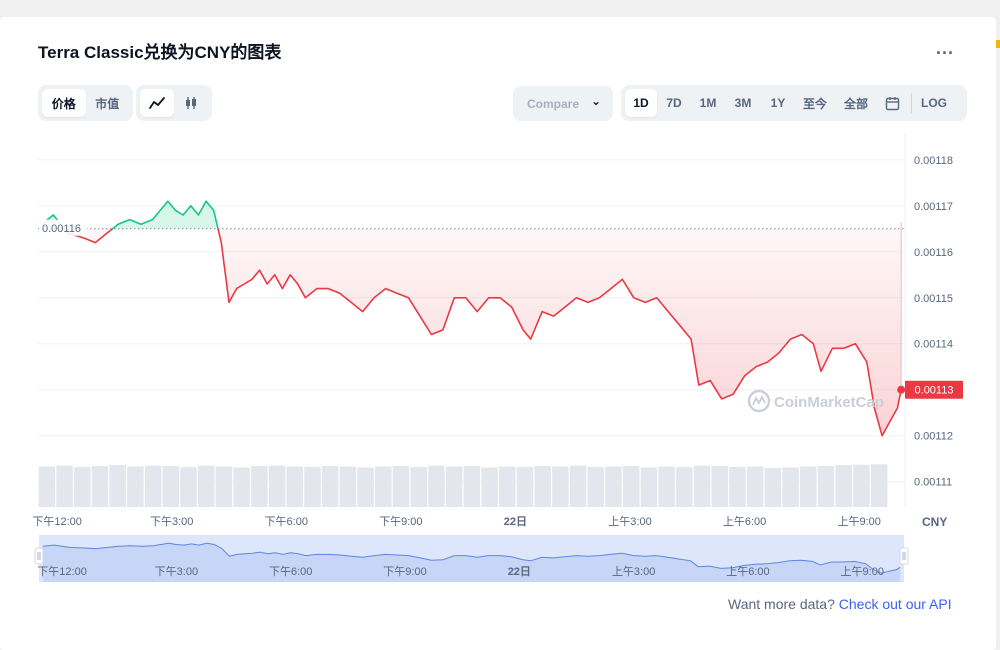  I want to click on current-price-dot, so click(901, 389).